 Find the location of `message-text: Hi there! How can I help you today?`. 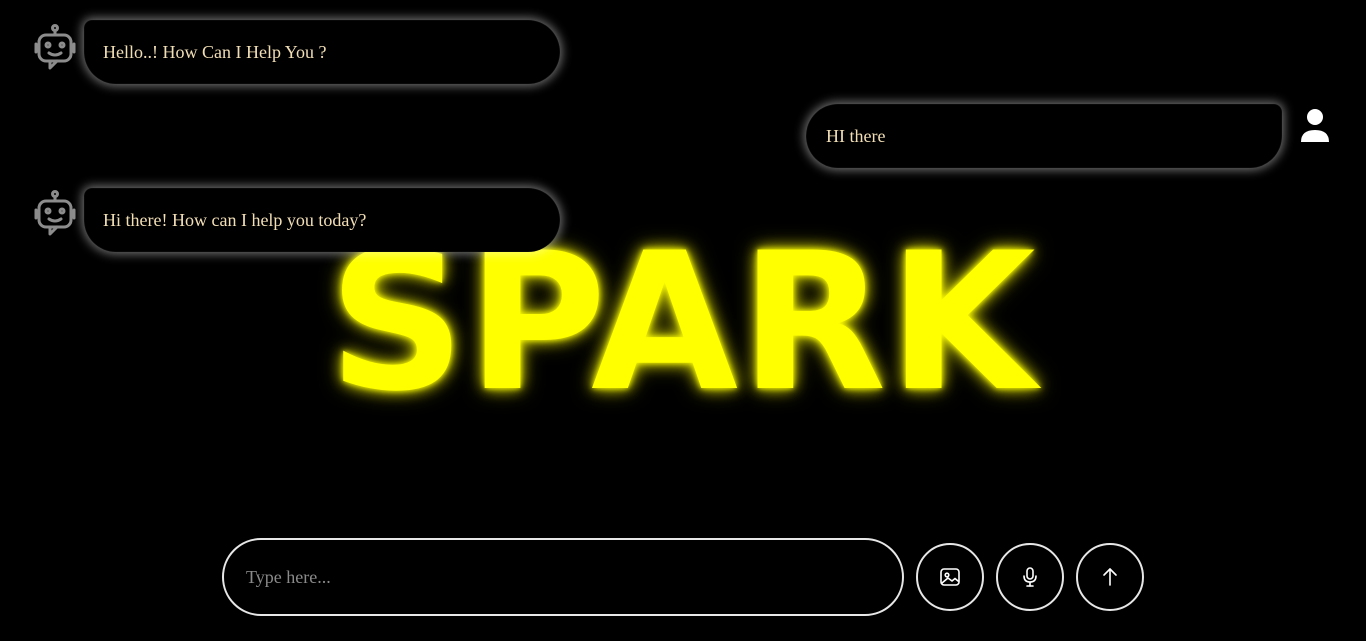

message-text: Hi there! How can I help you today? is located at coordinates (235, 219).